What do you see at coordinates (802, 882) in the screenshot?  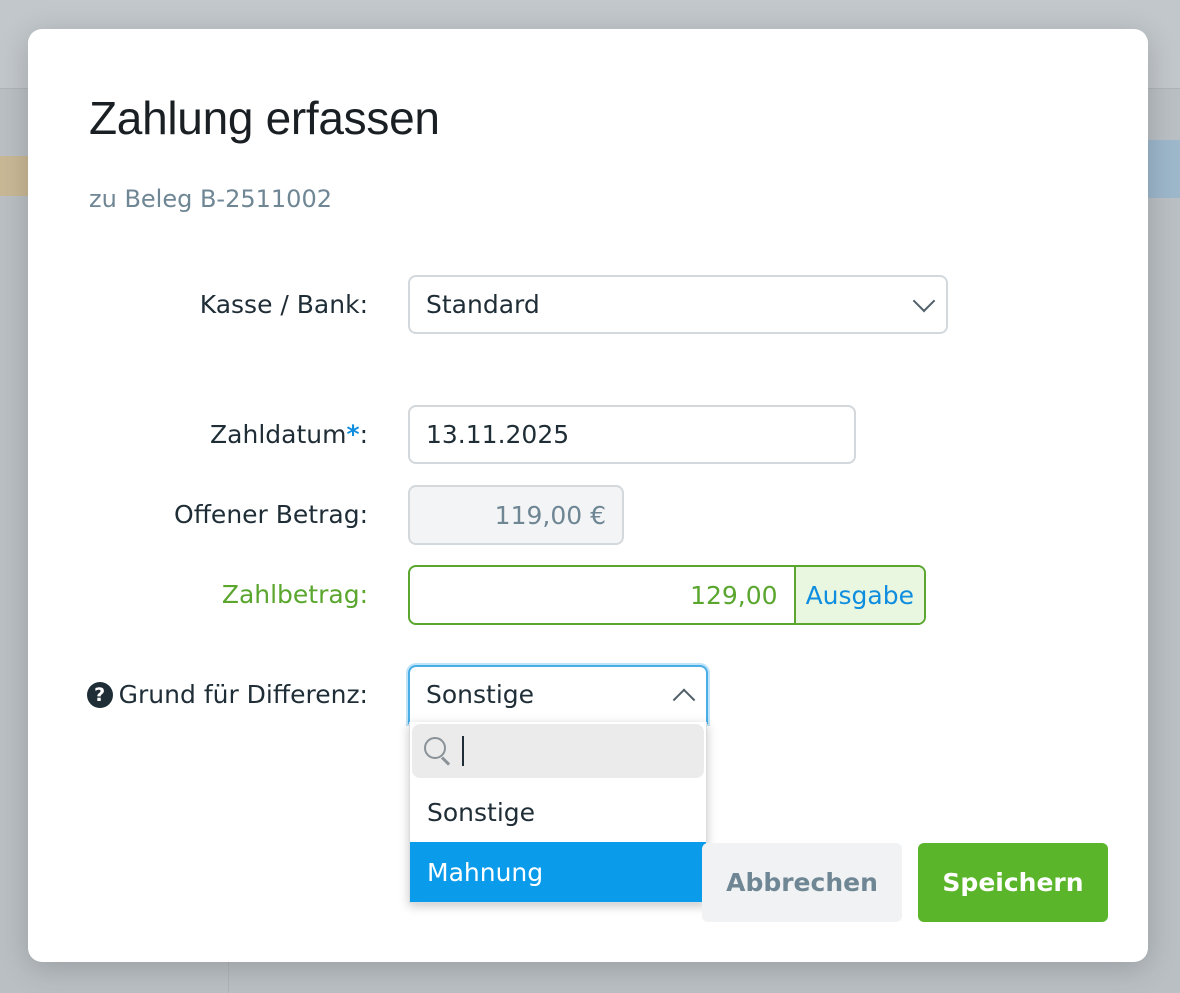 I see `cancel-button: Abbrechen` at bounding box center [802, 882].